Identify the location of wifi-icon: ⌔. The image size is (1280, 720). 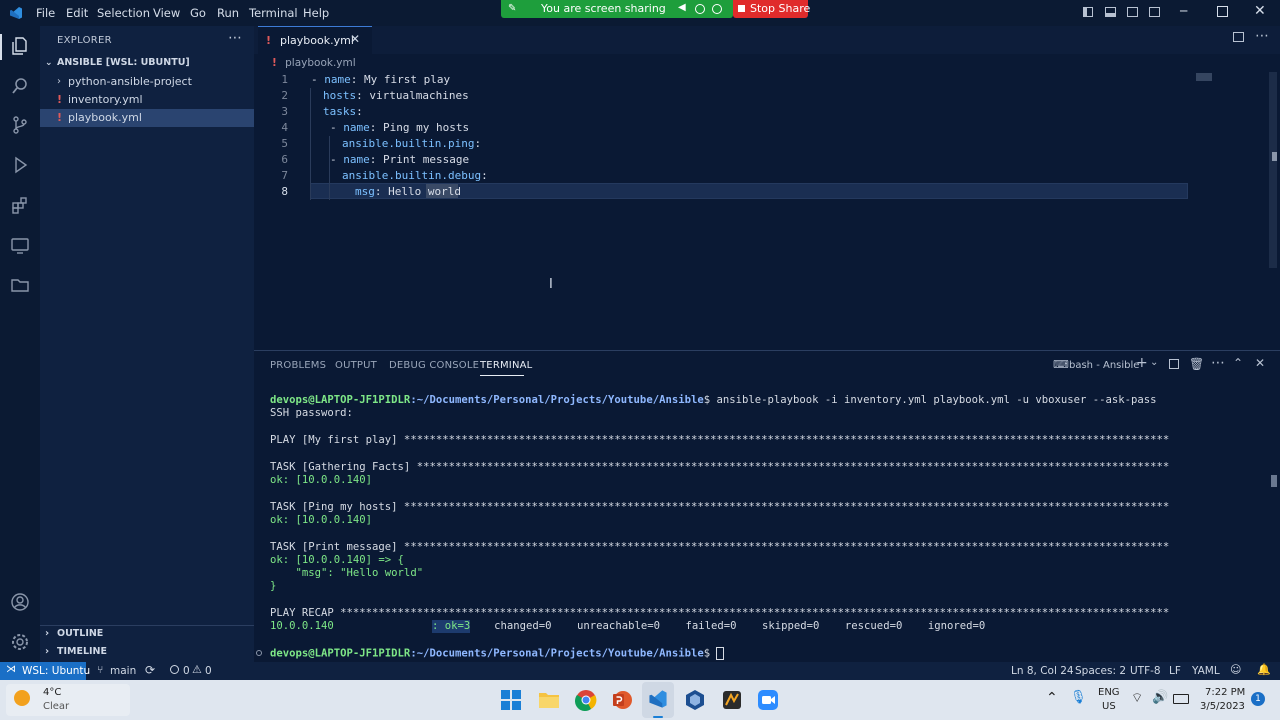
(1137, 698).